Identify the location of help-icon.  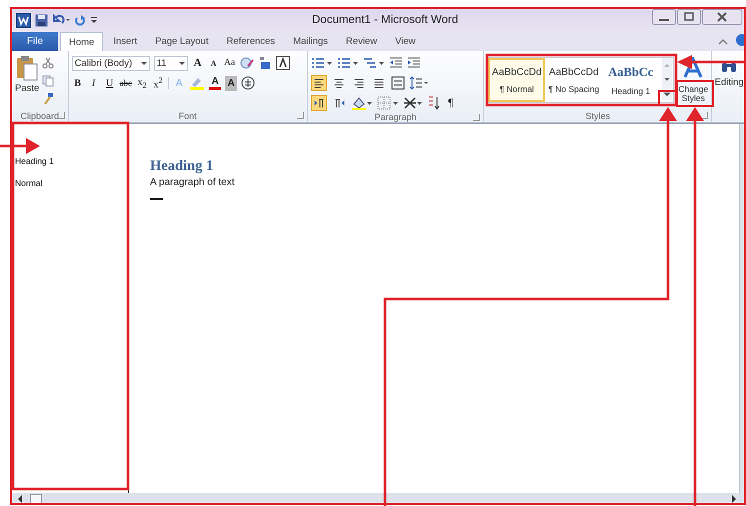
(741, 40).